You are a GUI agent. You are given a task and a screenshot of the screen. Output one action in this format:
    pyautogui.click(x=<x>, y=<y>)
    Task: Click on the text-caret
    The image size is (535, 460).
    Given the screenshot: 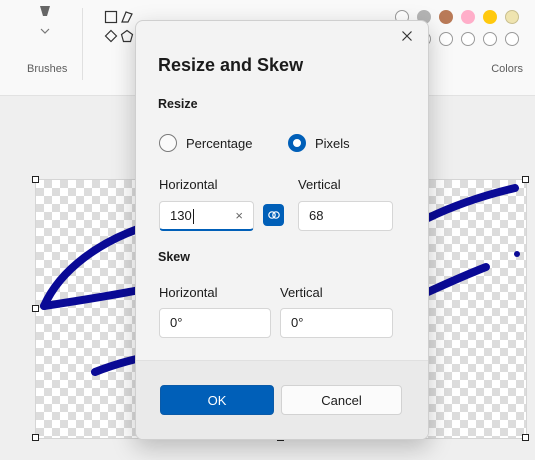 What is the action you would take?
    pyautogui.click(x=193, y=217)
    